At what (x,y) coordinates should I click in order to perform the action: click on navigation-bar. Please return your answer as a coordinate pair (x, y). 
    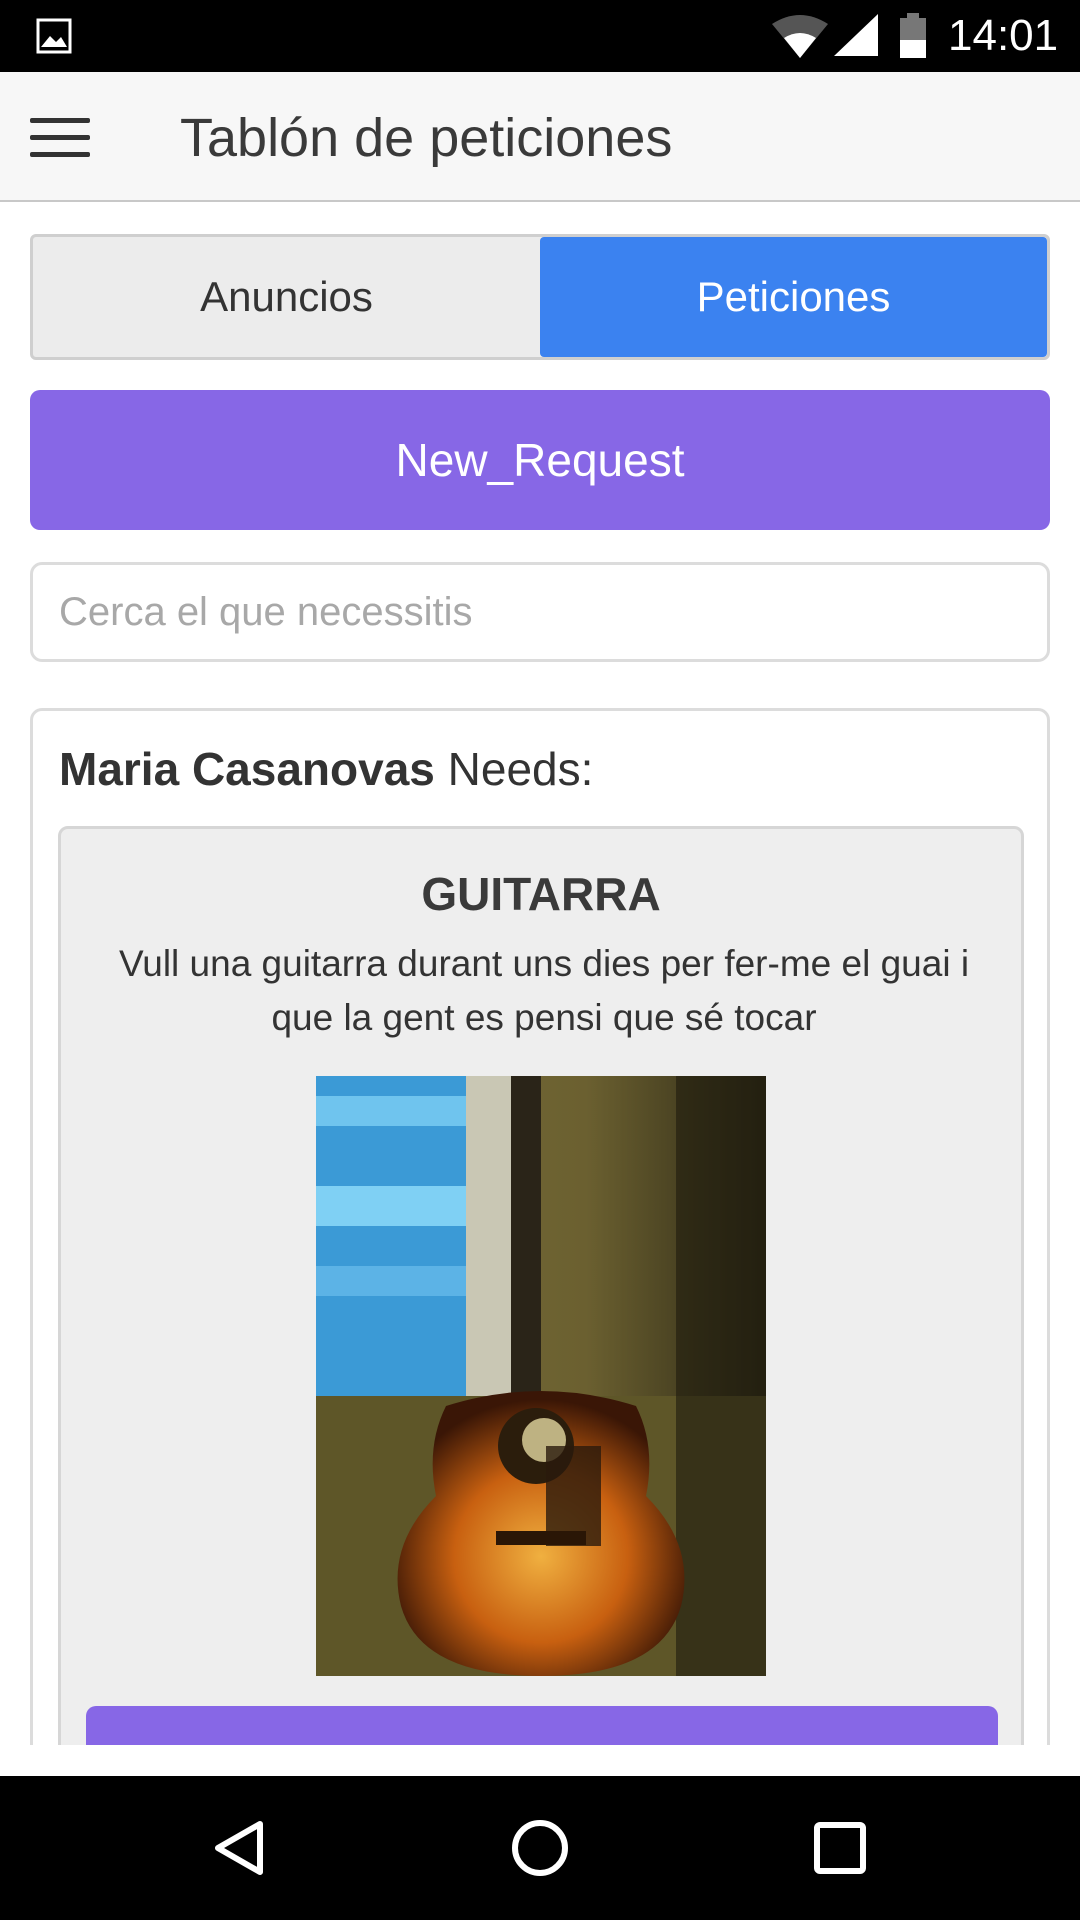
    Looking at the image, I should click on (540, 1848).